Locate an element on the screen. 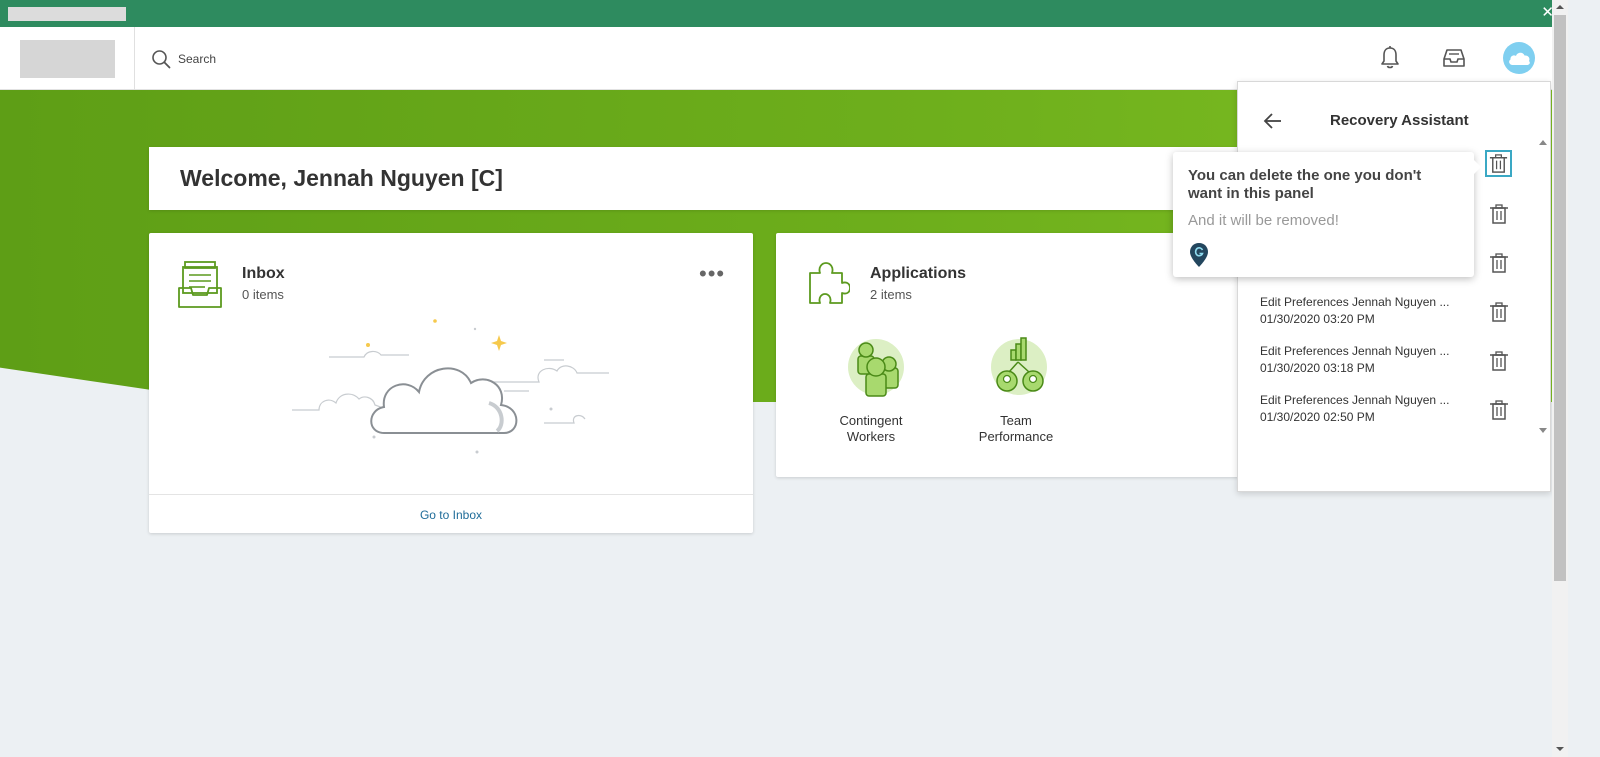 This screenshot has width=1600, height=757. scroll-down-arrow-icon is located at coordinates (1560, 749).